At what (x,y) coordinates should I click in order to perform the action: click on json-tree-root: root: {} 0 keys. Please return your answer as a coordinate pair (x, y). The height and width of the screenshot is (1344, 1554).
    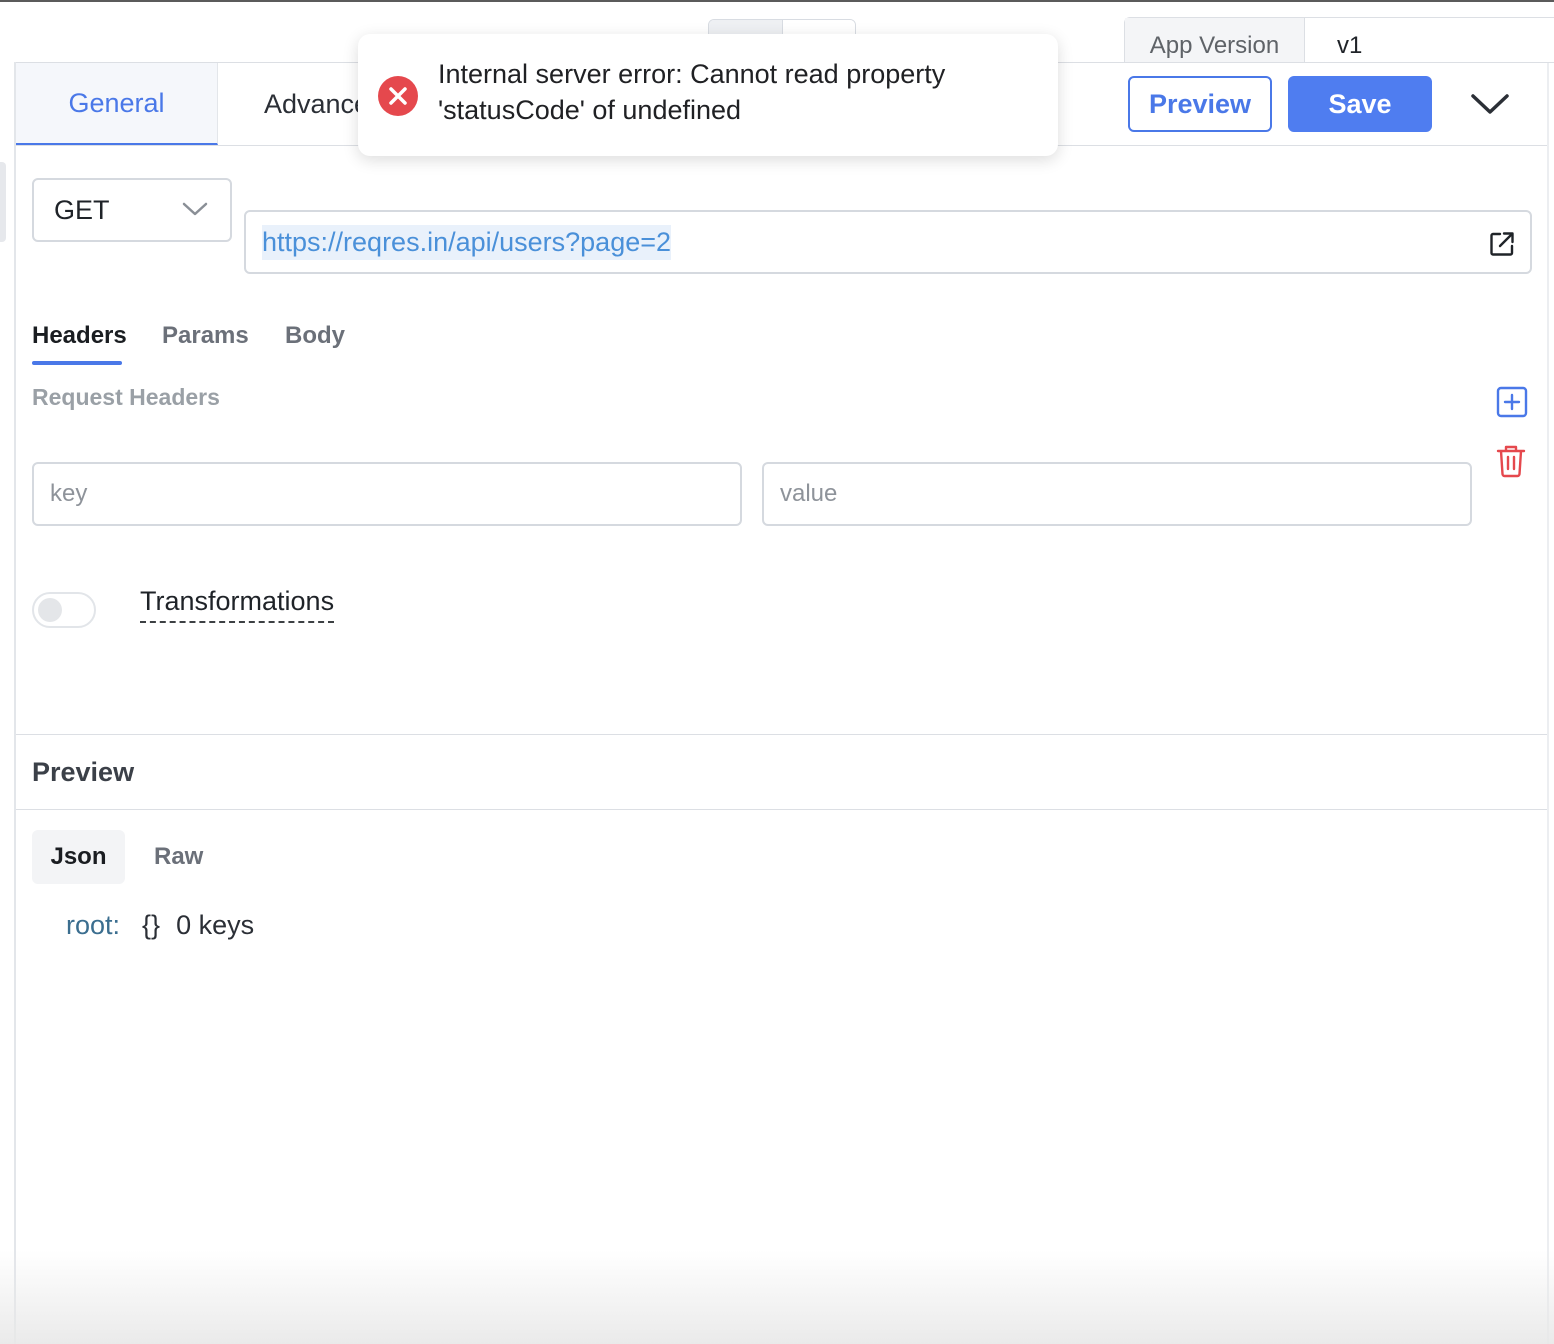
    Looking at the image, I should click on (160, 925).